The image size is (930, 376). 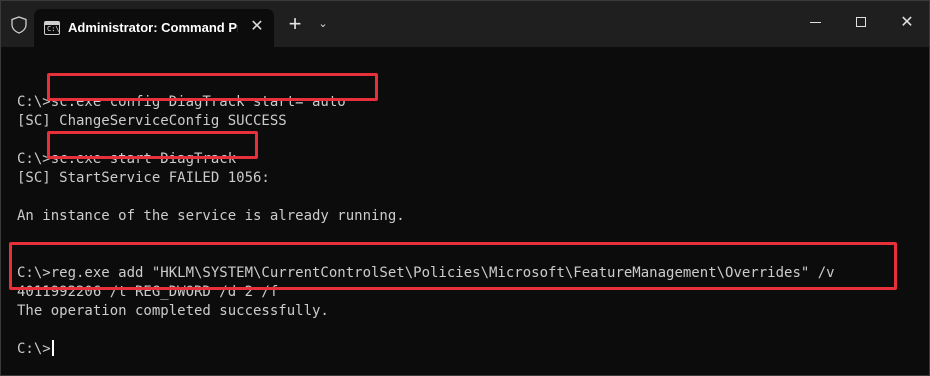 I want to click on minimize-button, so click(x=815, y=23).